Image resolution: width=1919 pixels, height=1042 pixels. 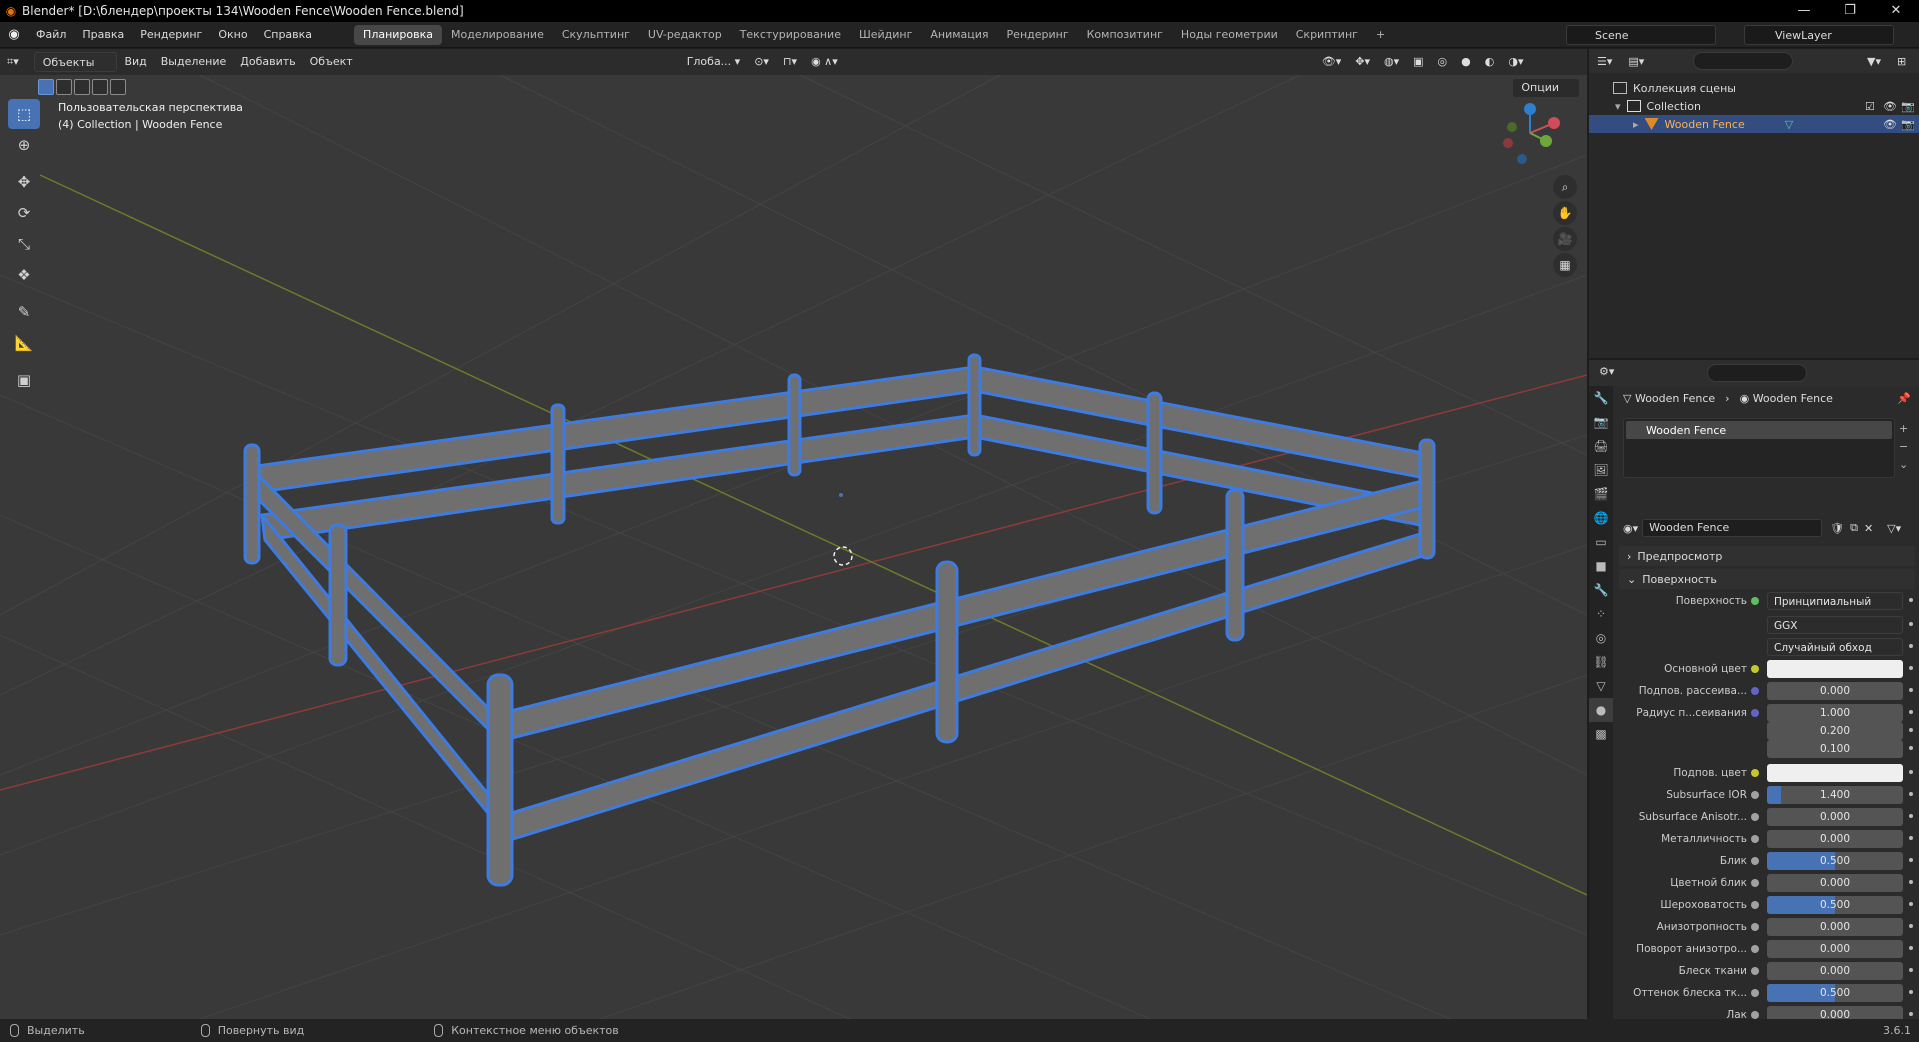 What do you see at coordinates (51, 35) in the screenshot?
I see `menu-file: Файл` at bounding box center [51, 35].